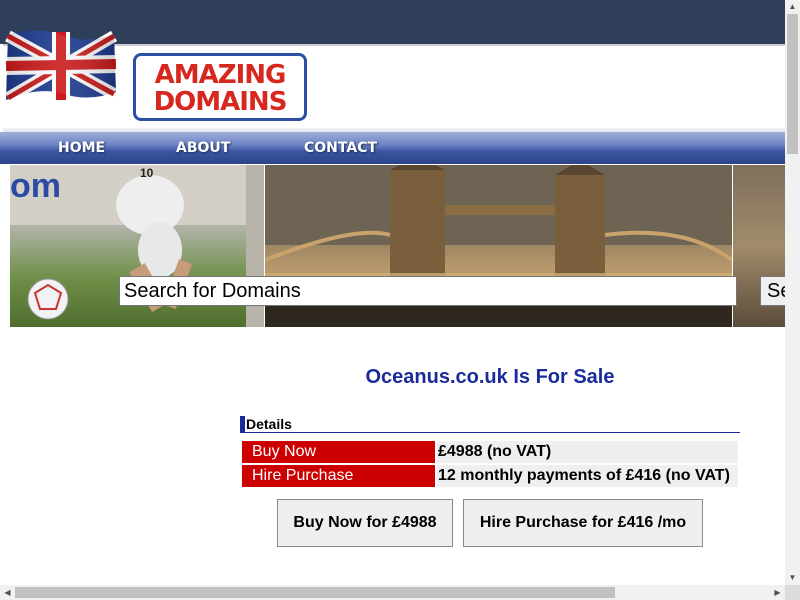 This screenshot has width=800, height=600. I want to click on union-jack-flag-icon, so click(61, 67).